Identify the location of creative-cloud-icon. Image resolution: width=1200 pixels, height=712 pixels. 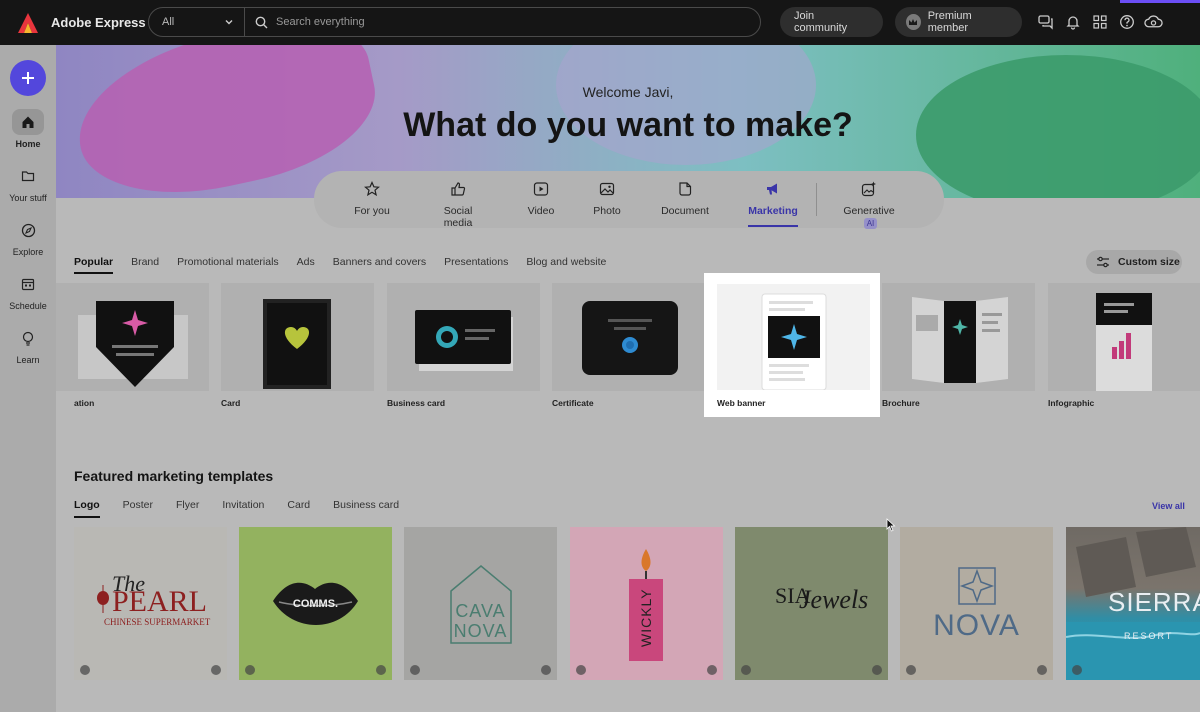
(1153, 21).